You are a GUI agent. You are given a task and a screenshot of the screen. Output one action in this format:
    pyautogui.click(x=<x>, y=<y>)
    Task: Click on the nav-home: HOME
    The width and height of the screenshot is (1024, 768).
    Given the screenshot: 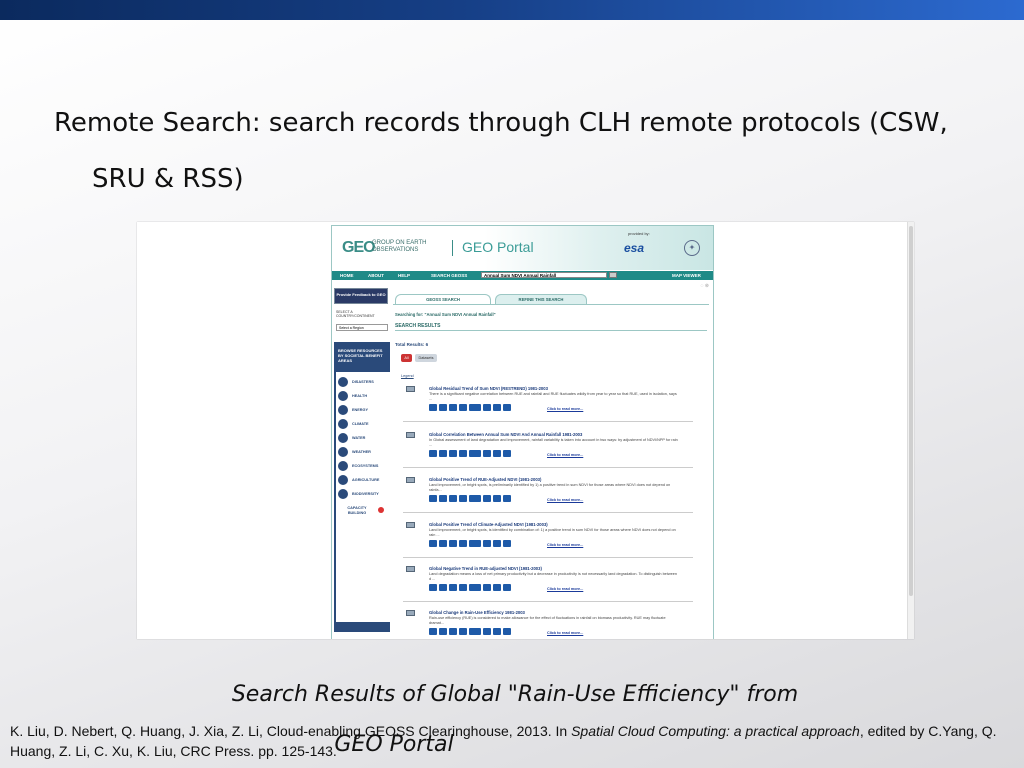 What is the action you would take?
    pyautogui.click(x=347, y=275)
    